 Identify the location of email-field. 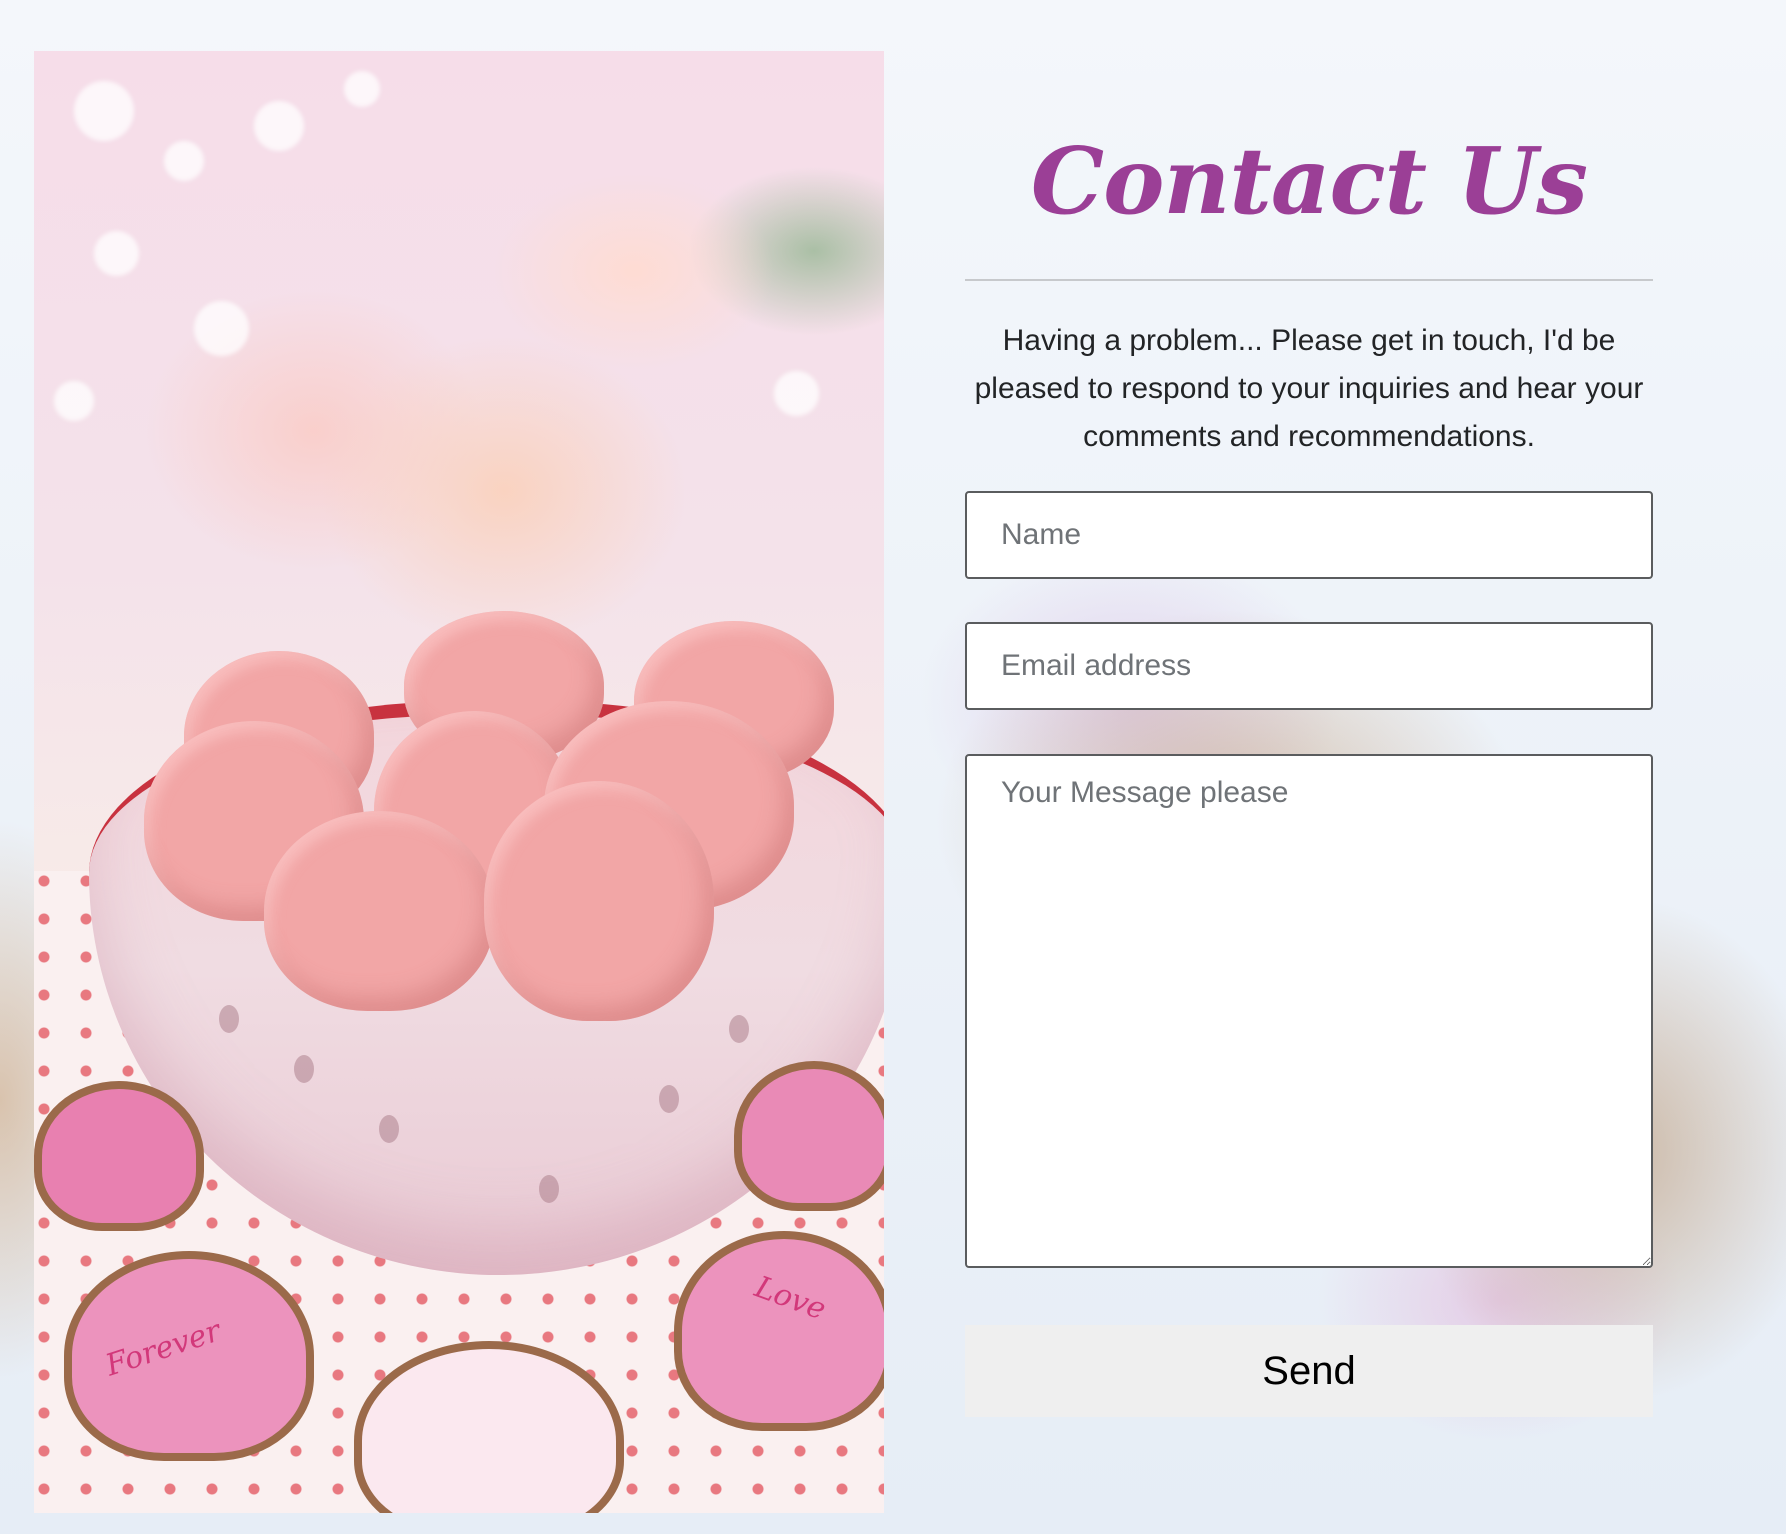
(1309, 666).